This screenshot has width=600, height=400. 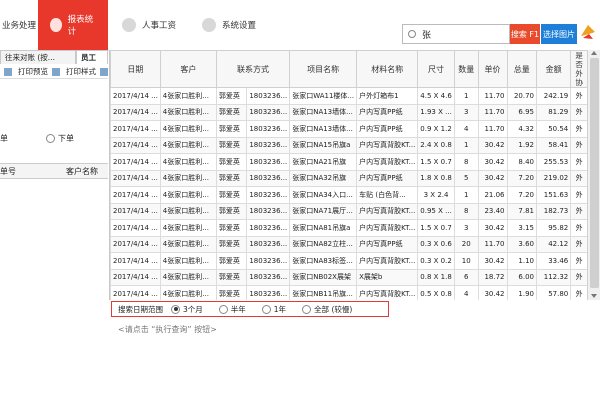 I want to click on col-total: 总量, so click(x=522, y=69).